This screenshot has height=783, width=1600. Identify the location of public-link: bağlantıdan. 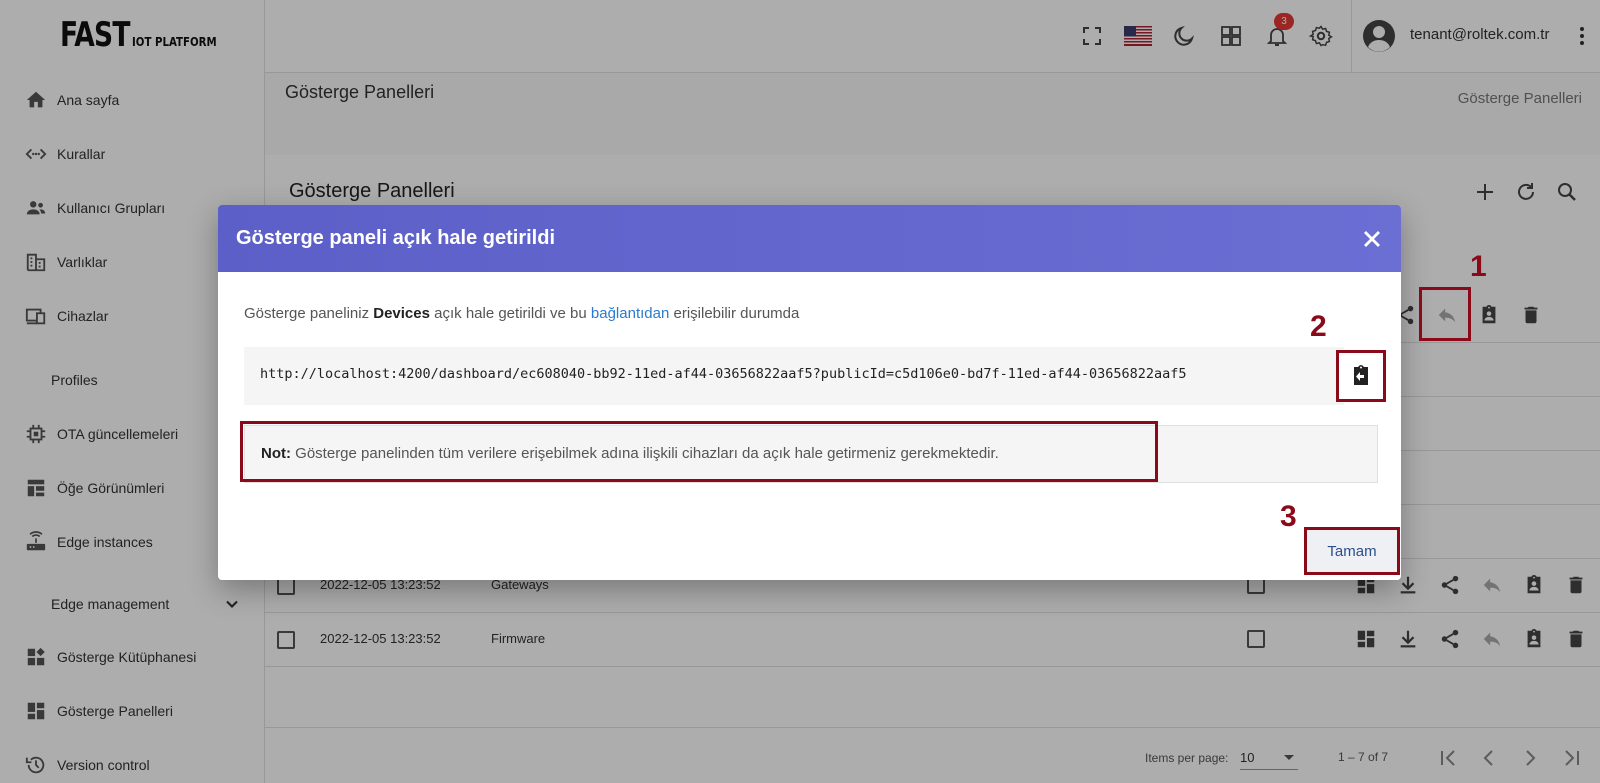
(630, 313).